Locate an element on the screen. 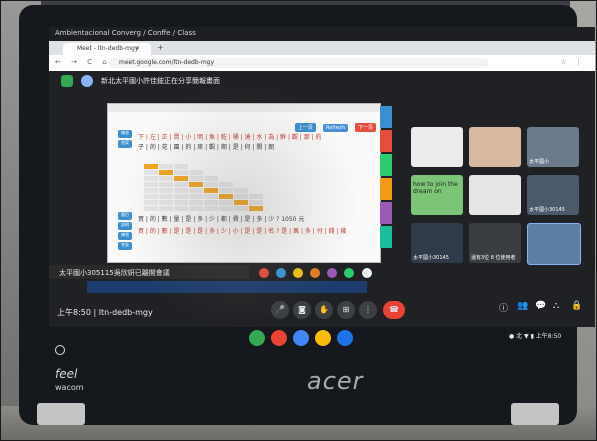 The width and height of the screenshot is (597, 441). browser-tab: Meet - ltn-dedb-mgy × is located at coordinates (107, 49).